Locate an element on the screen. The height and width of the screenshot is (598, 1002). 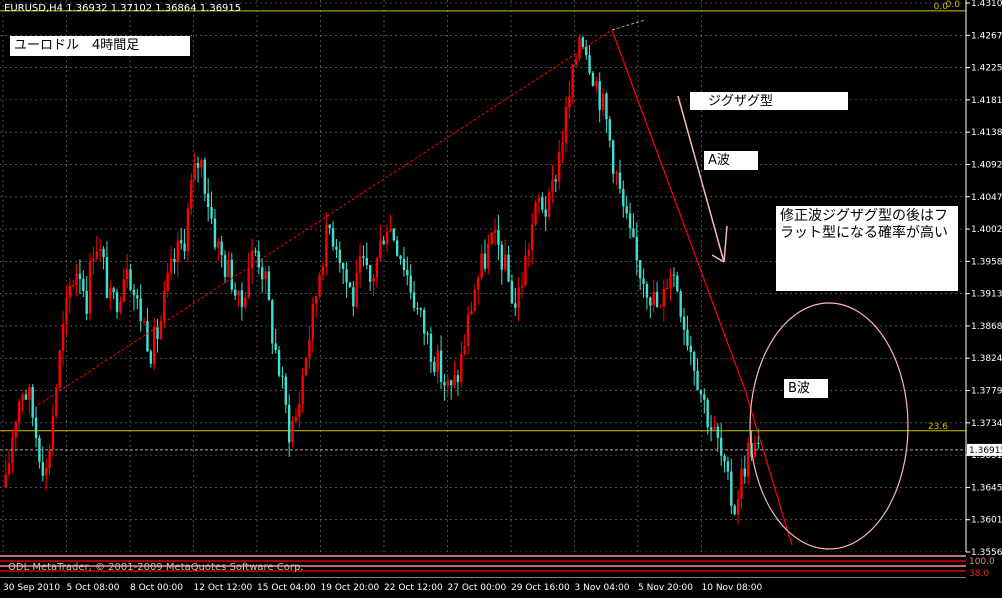
price-tick-label: 1.38240 is located at coordinates (986, 359).